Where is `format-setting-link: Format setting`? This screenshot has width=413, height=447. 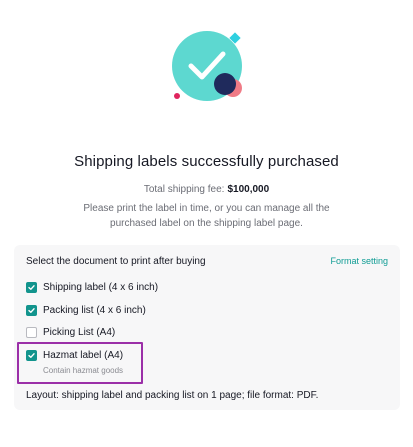
format-setting-link: Format setting is located at coordinates (359, 261).